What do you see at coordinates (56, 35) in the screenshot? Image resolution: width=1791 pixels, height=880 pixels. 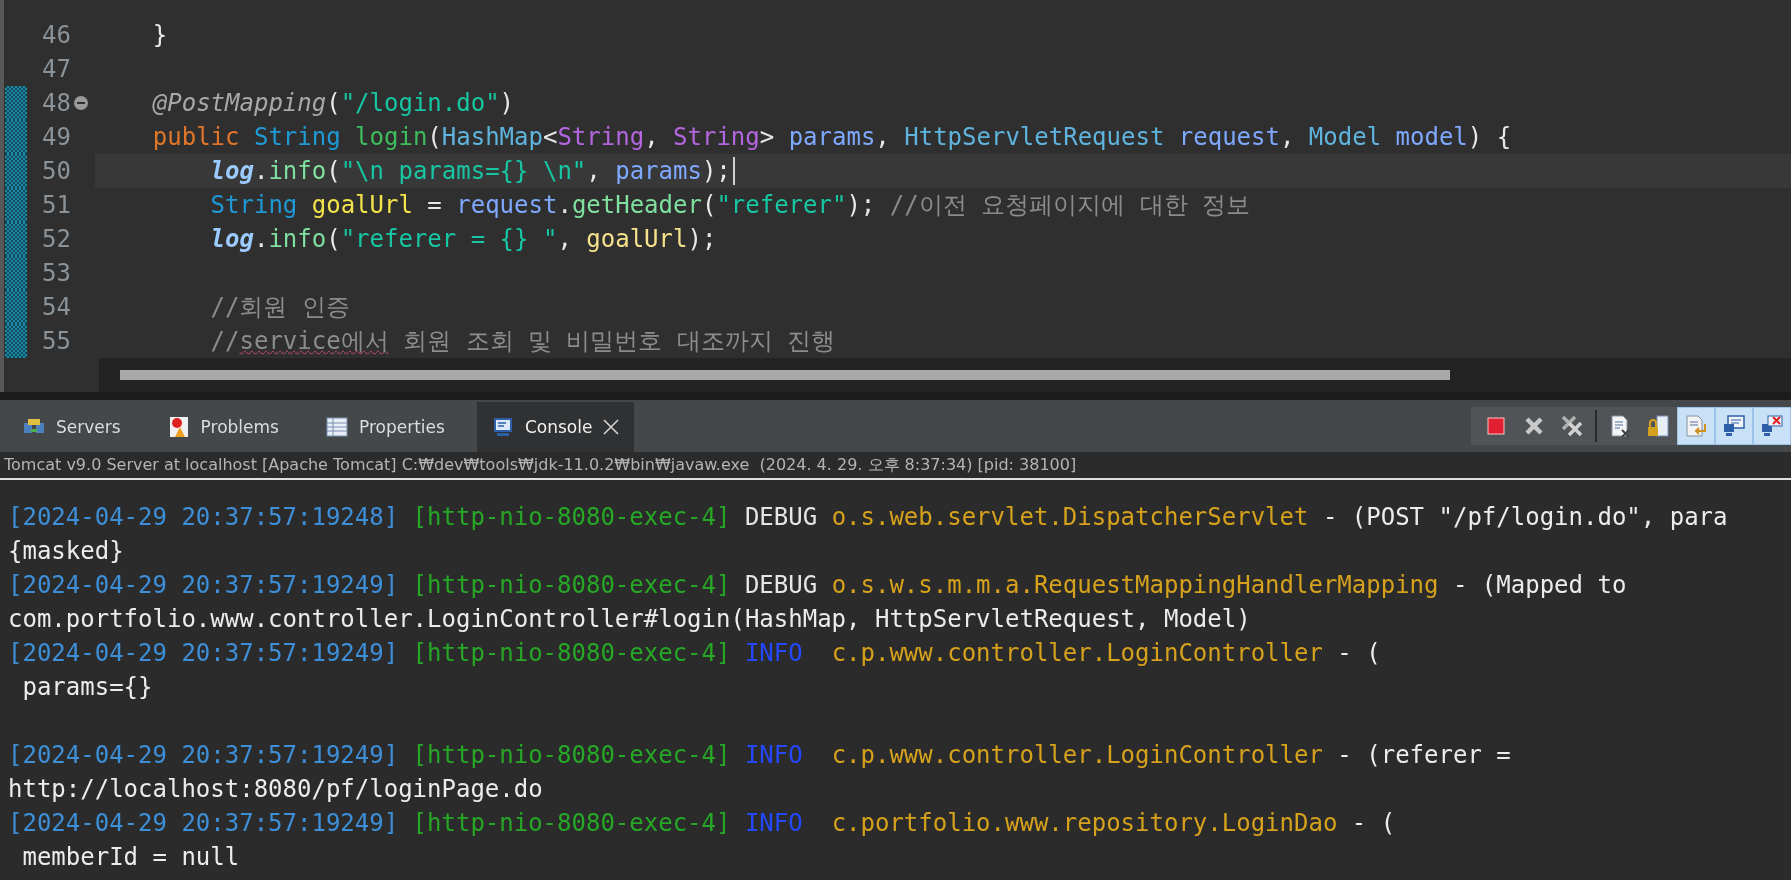 I see `line-number: 46` at bounding box center [56, 35].